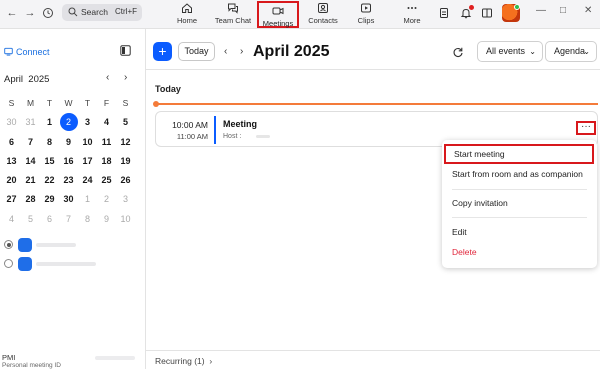 The width and height of the screenshot is (600, 369). I want to click on maximize-icon: □, so click(563, 10).